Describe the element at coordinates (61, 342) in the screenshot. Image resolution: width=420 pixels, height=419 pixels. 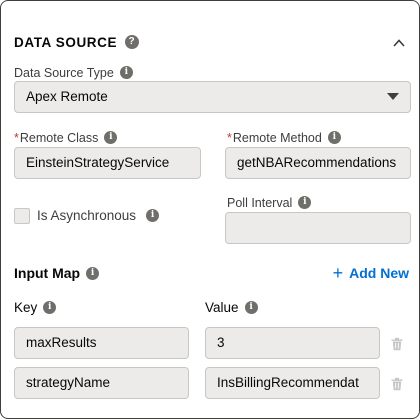
I see `input-map-key-value: maxResults` at that location.